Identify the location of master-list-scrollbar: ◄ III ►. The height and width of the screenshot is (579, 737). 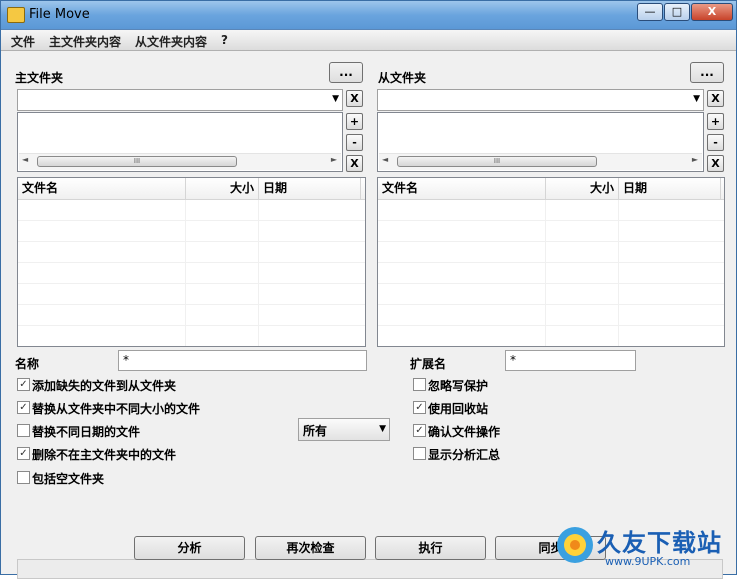
(180, 161).